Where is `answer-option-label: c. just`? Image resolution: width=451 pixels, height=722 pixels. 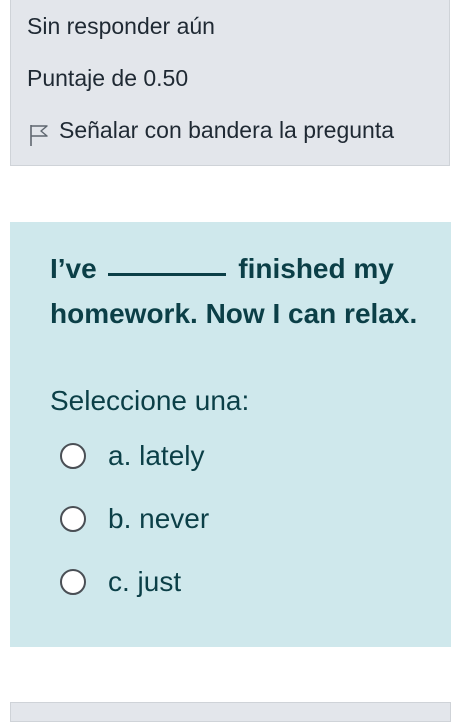 answer-option-label: c. just is located at coordinates (144, 582).